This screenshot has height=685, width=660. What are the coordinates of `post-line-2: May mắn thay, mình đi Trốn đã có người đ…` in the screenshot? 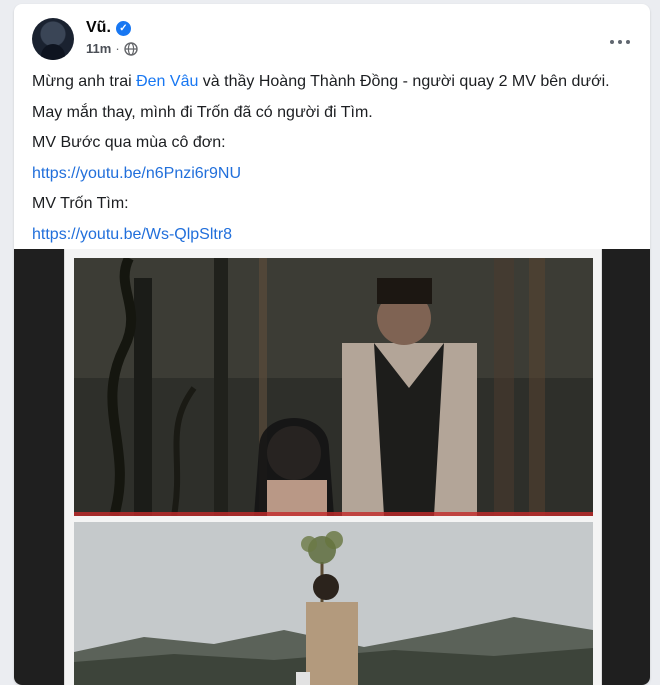 It's located at (202, 112).